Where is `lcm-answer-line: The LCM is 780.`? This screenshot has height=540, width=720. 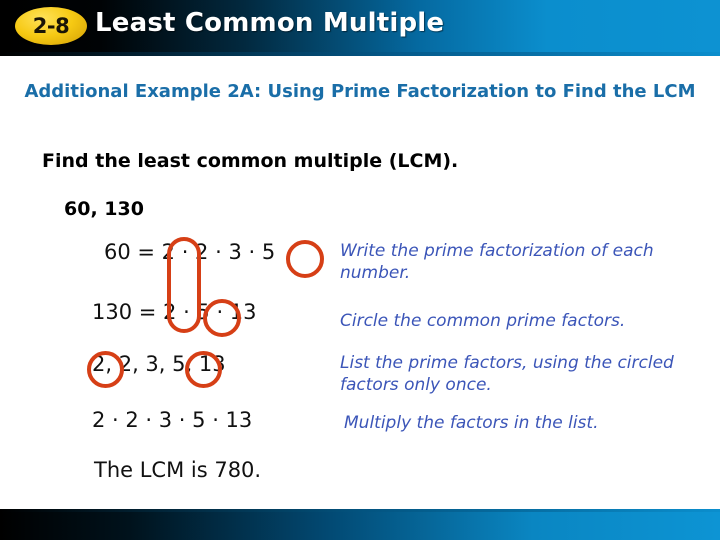
lcm-answer-line: The LCM is 780. is located at coordinates (178, 470).